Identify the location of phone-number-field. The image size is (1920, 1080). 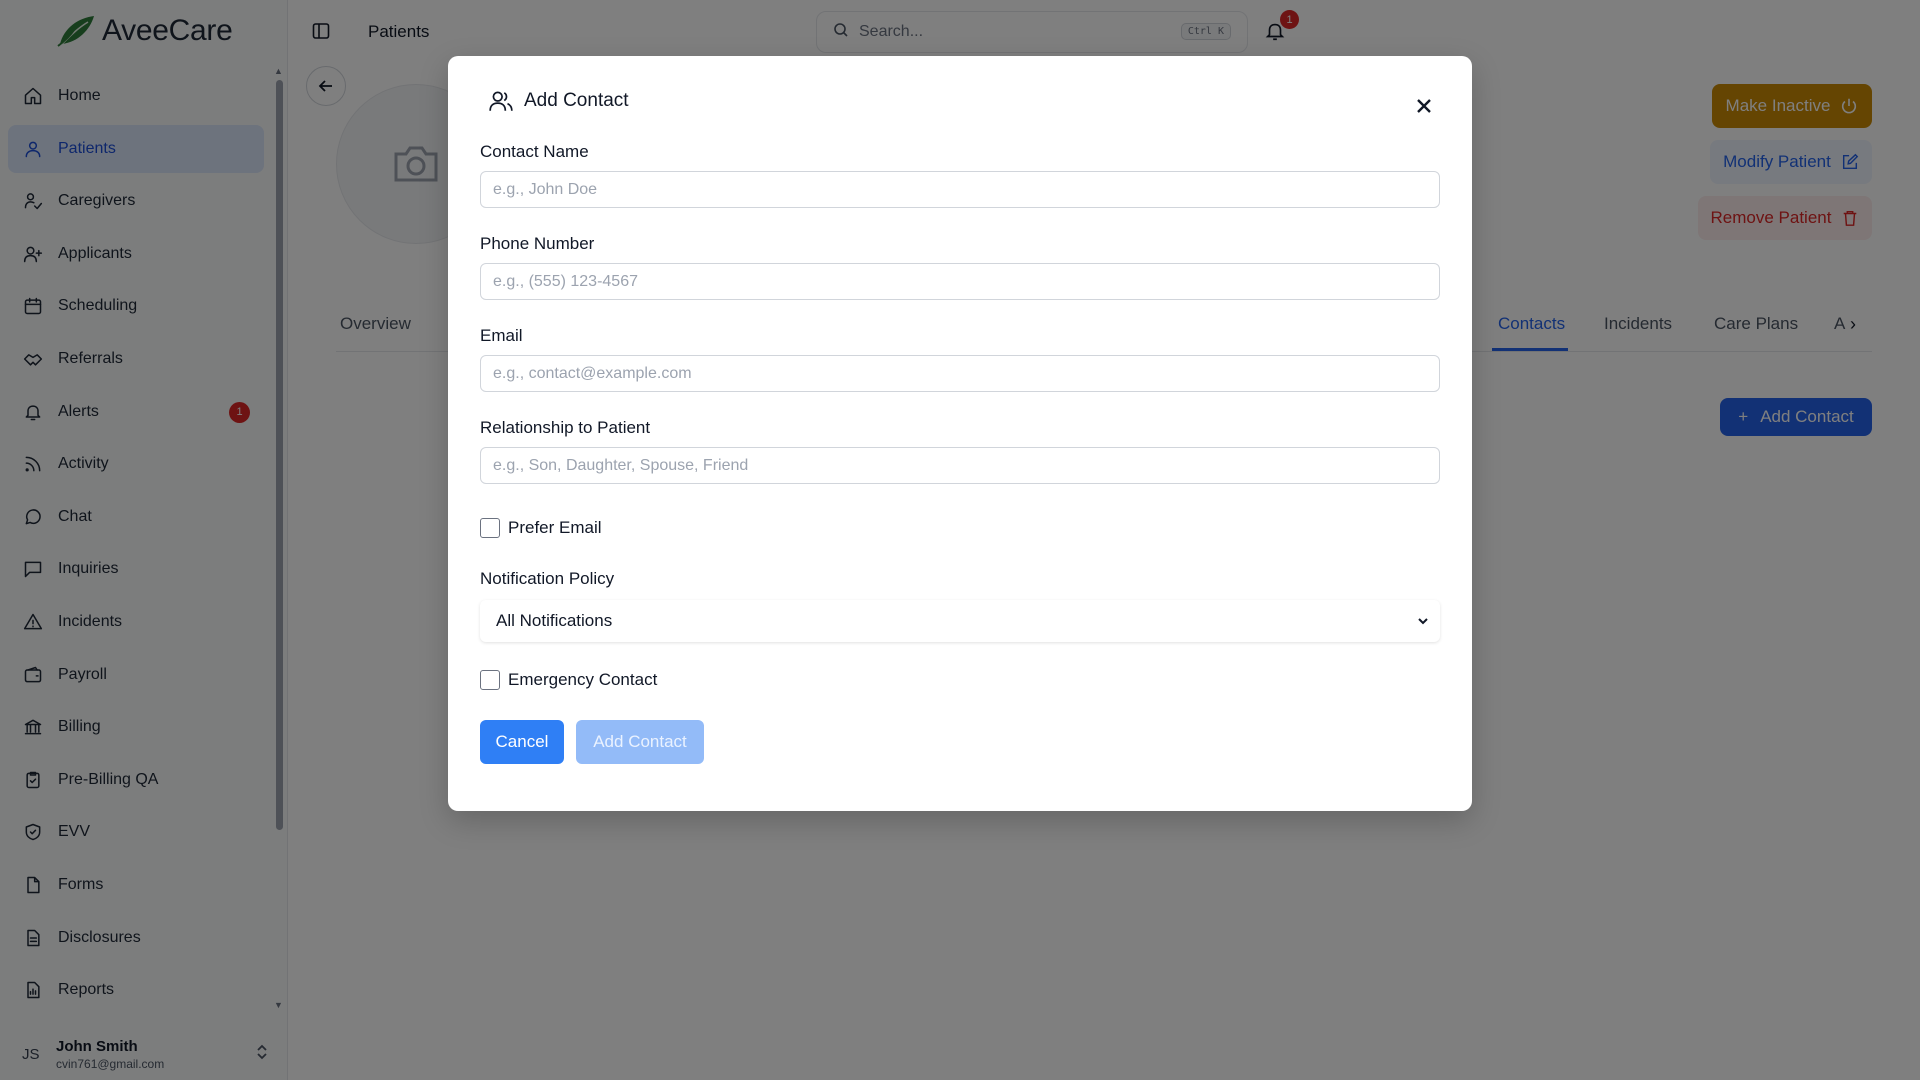
(960, 281).